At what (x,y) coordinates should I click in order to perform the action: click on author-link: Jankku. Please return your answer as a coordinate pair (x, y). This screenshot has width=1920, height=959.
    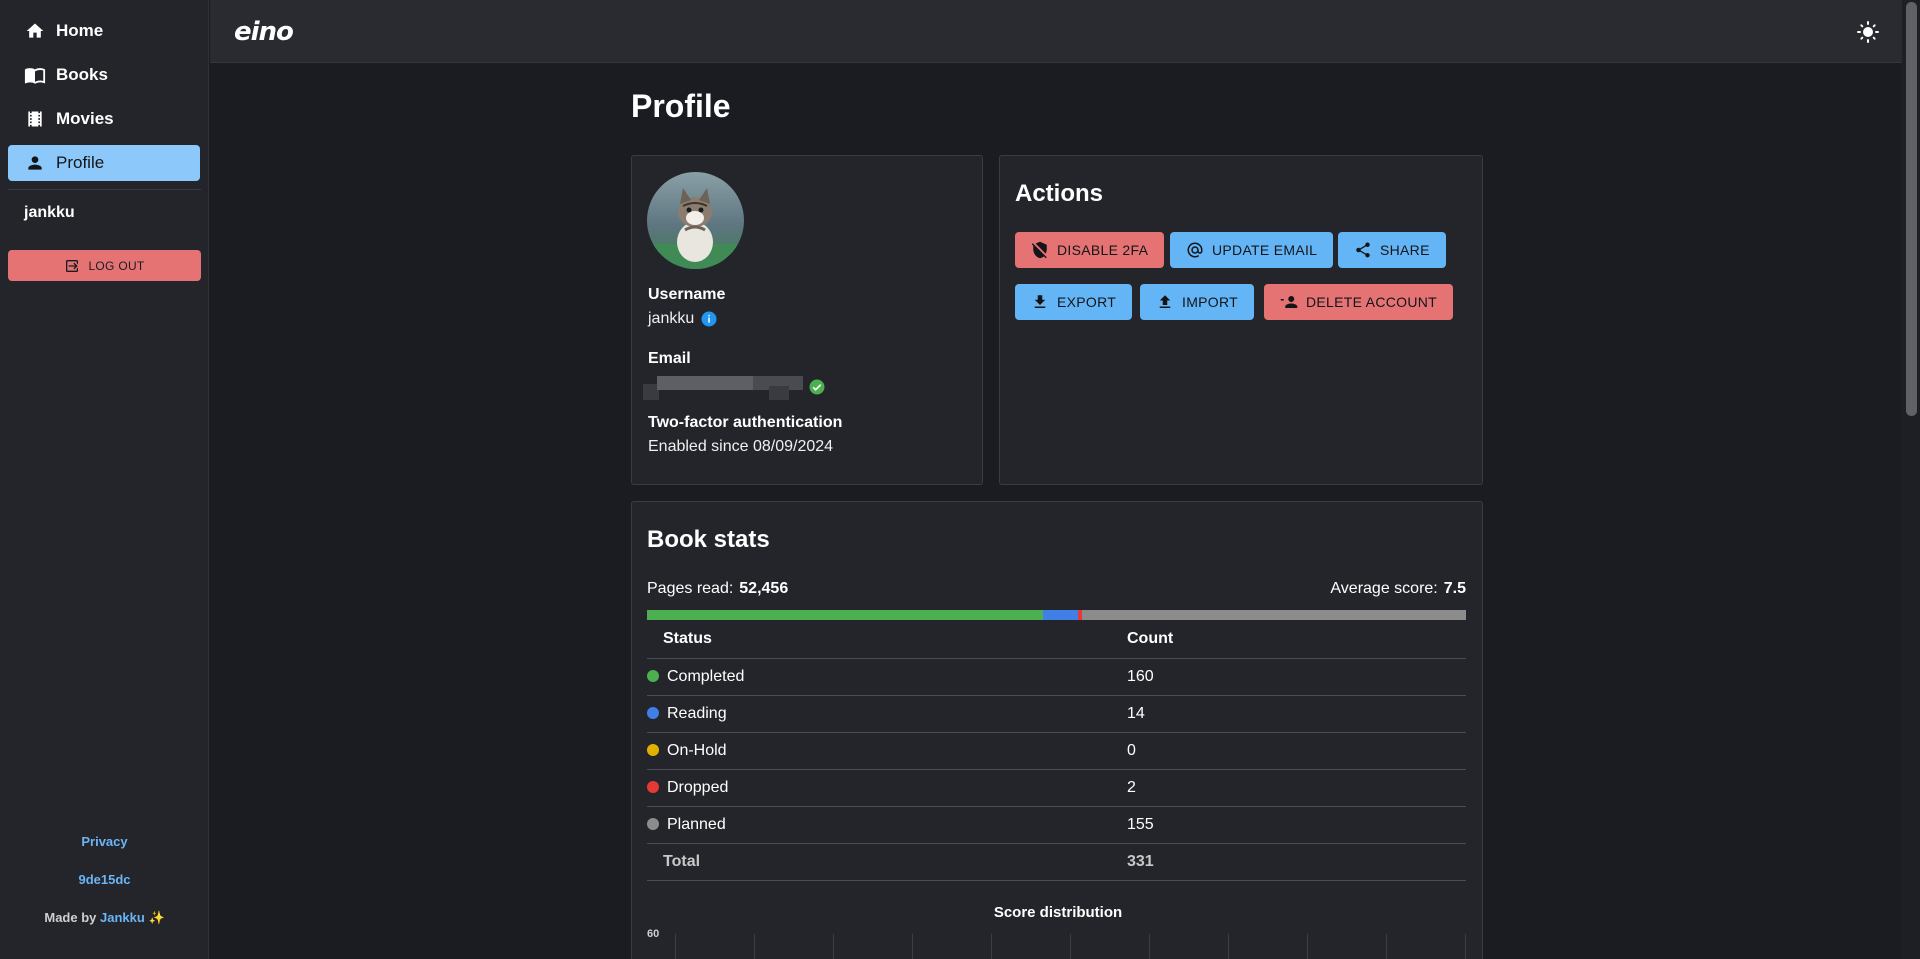
    Looking at the image, I should click on (122, 917).